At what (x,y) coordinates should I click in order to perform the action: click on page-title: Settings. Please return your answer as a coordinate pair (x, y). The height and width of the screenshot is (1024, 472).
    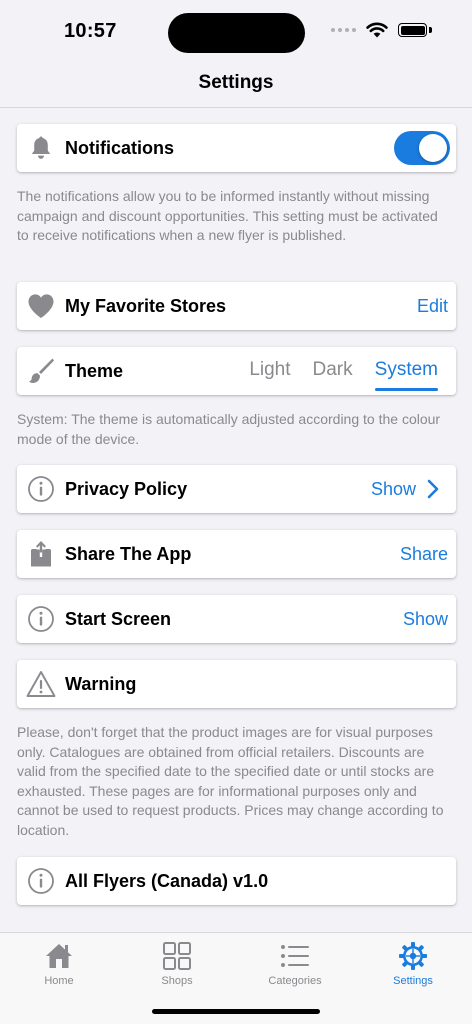
    Looking at the image, I should click on (236, 82).